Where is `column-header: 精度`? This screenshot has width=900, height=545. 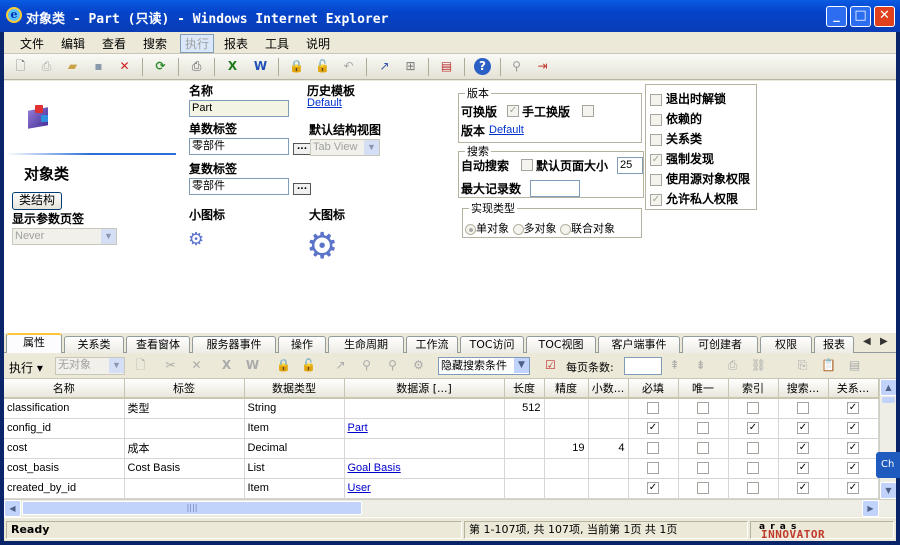 column-header: 精度 is located at coordinates (566, 389).